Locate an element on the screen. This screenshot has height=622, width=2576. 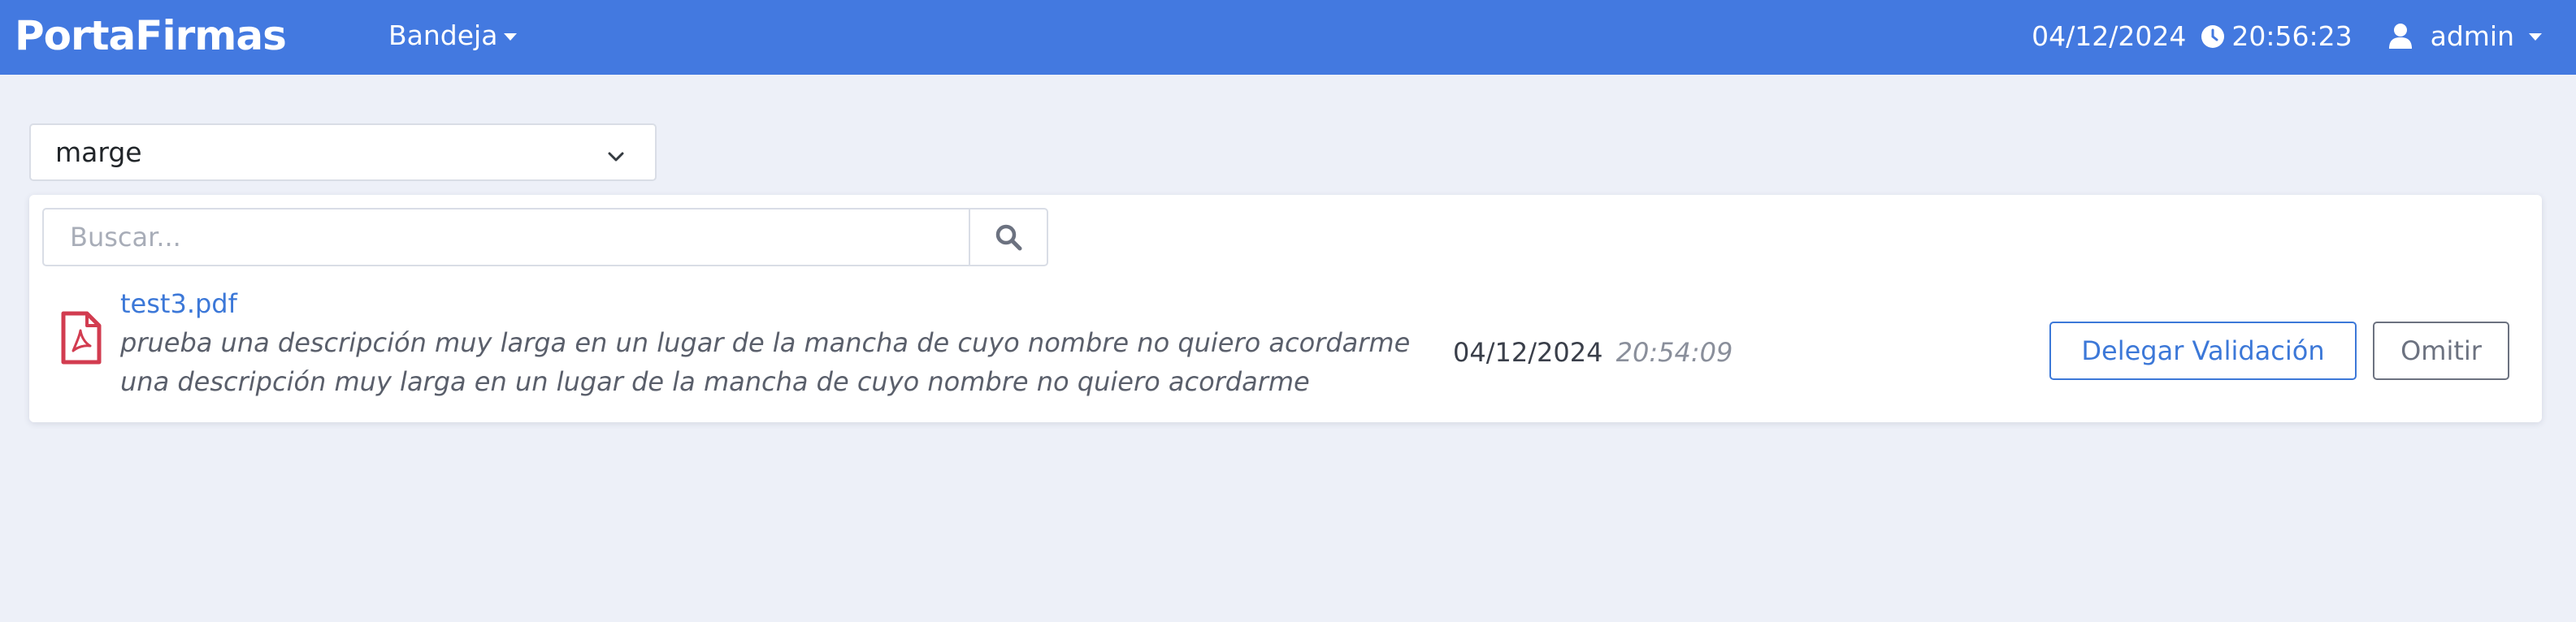
search-input is located at coordinates (505, 237).